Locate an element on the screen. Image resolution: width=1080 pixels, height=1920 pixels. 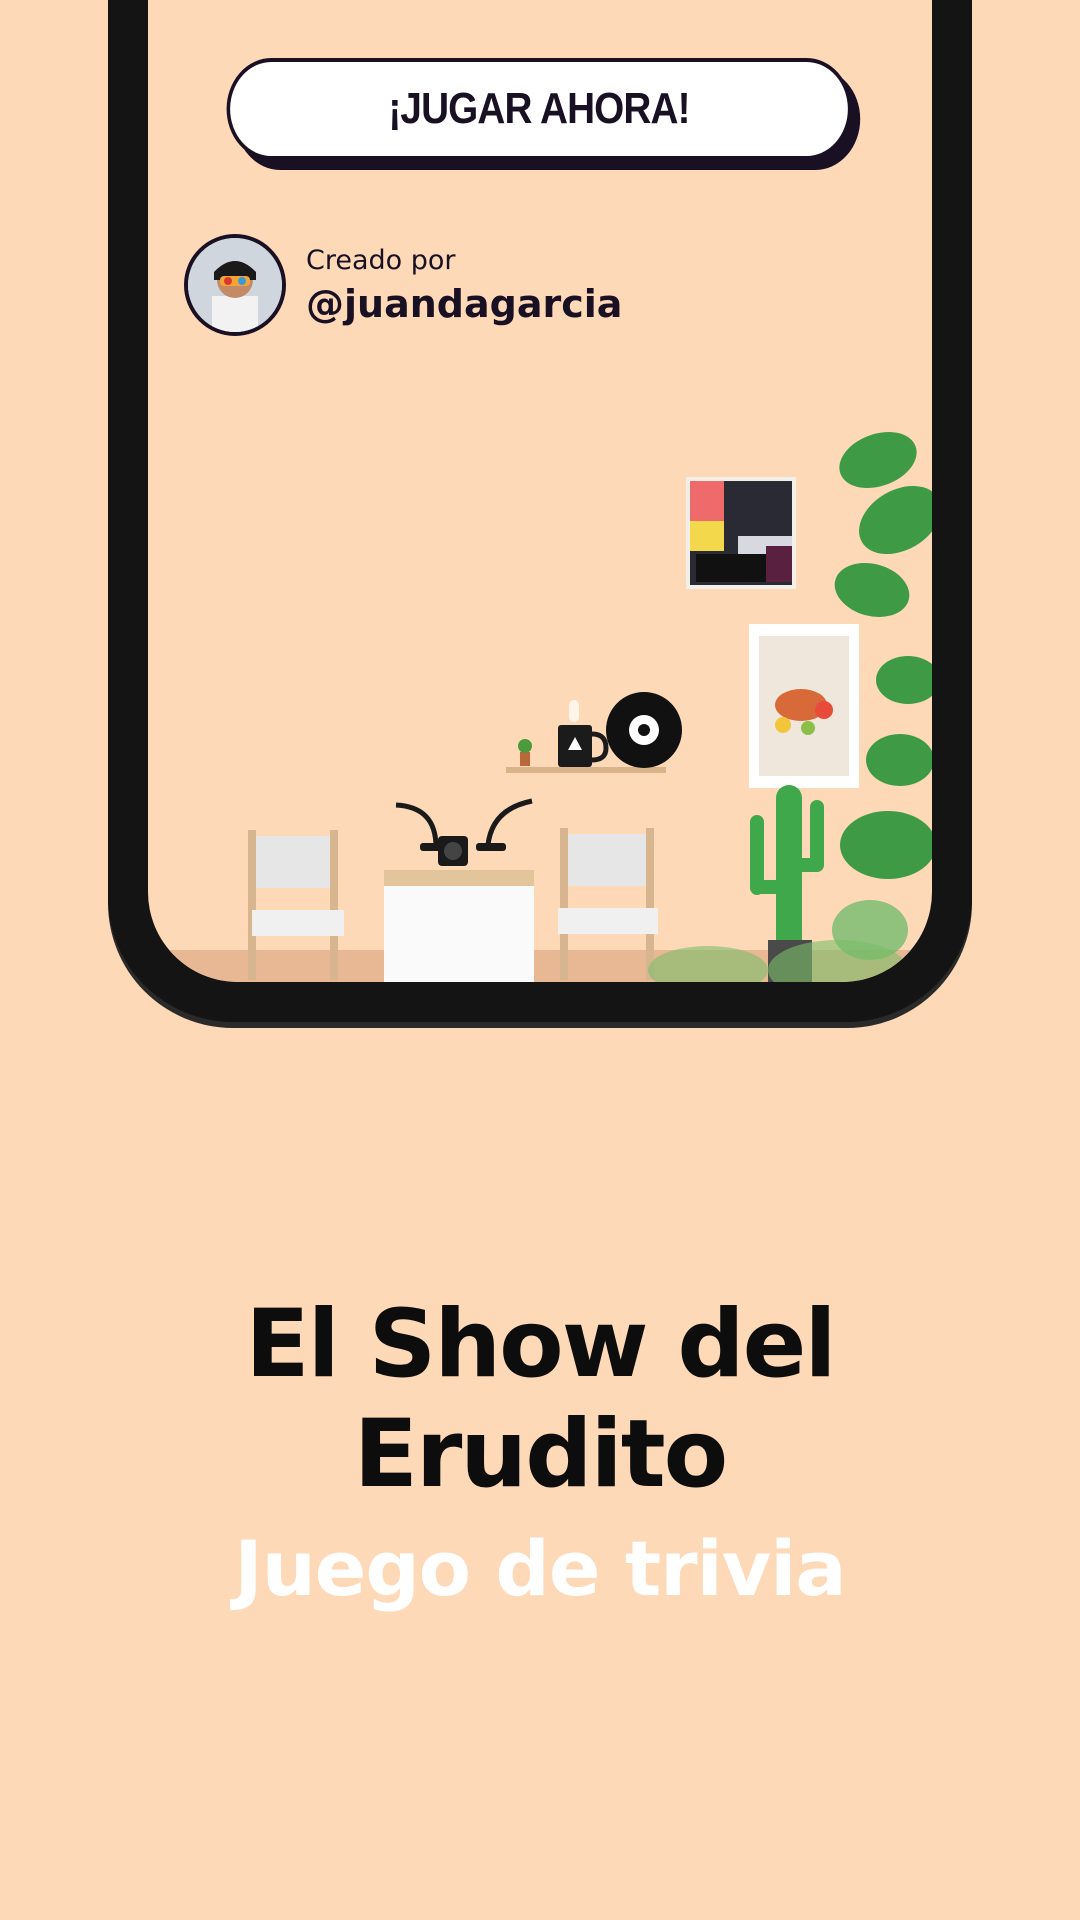
avatar is located at coordinates (235, 285).